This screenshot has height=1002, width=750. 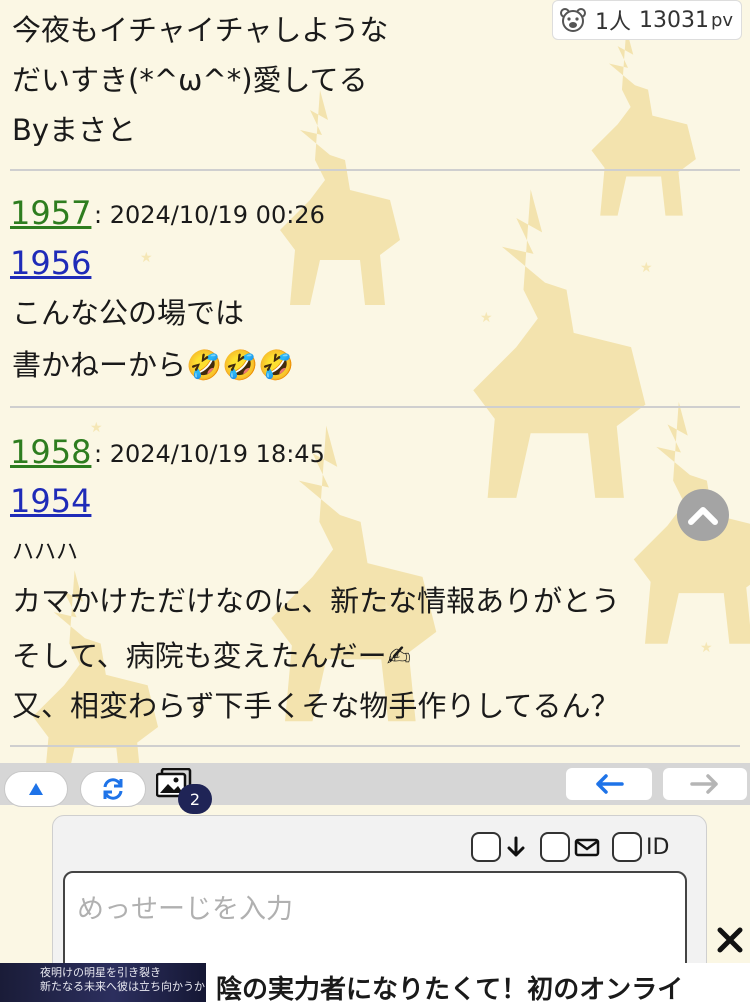 I want to click on ad-thumbnail: 夜明けの明星を引き裂き 新たなる未来へ彼は立ち向かうか, so click(x=103, y=982).